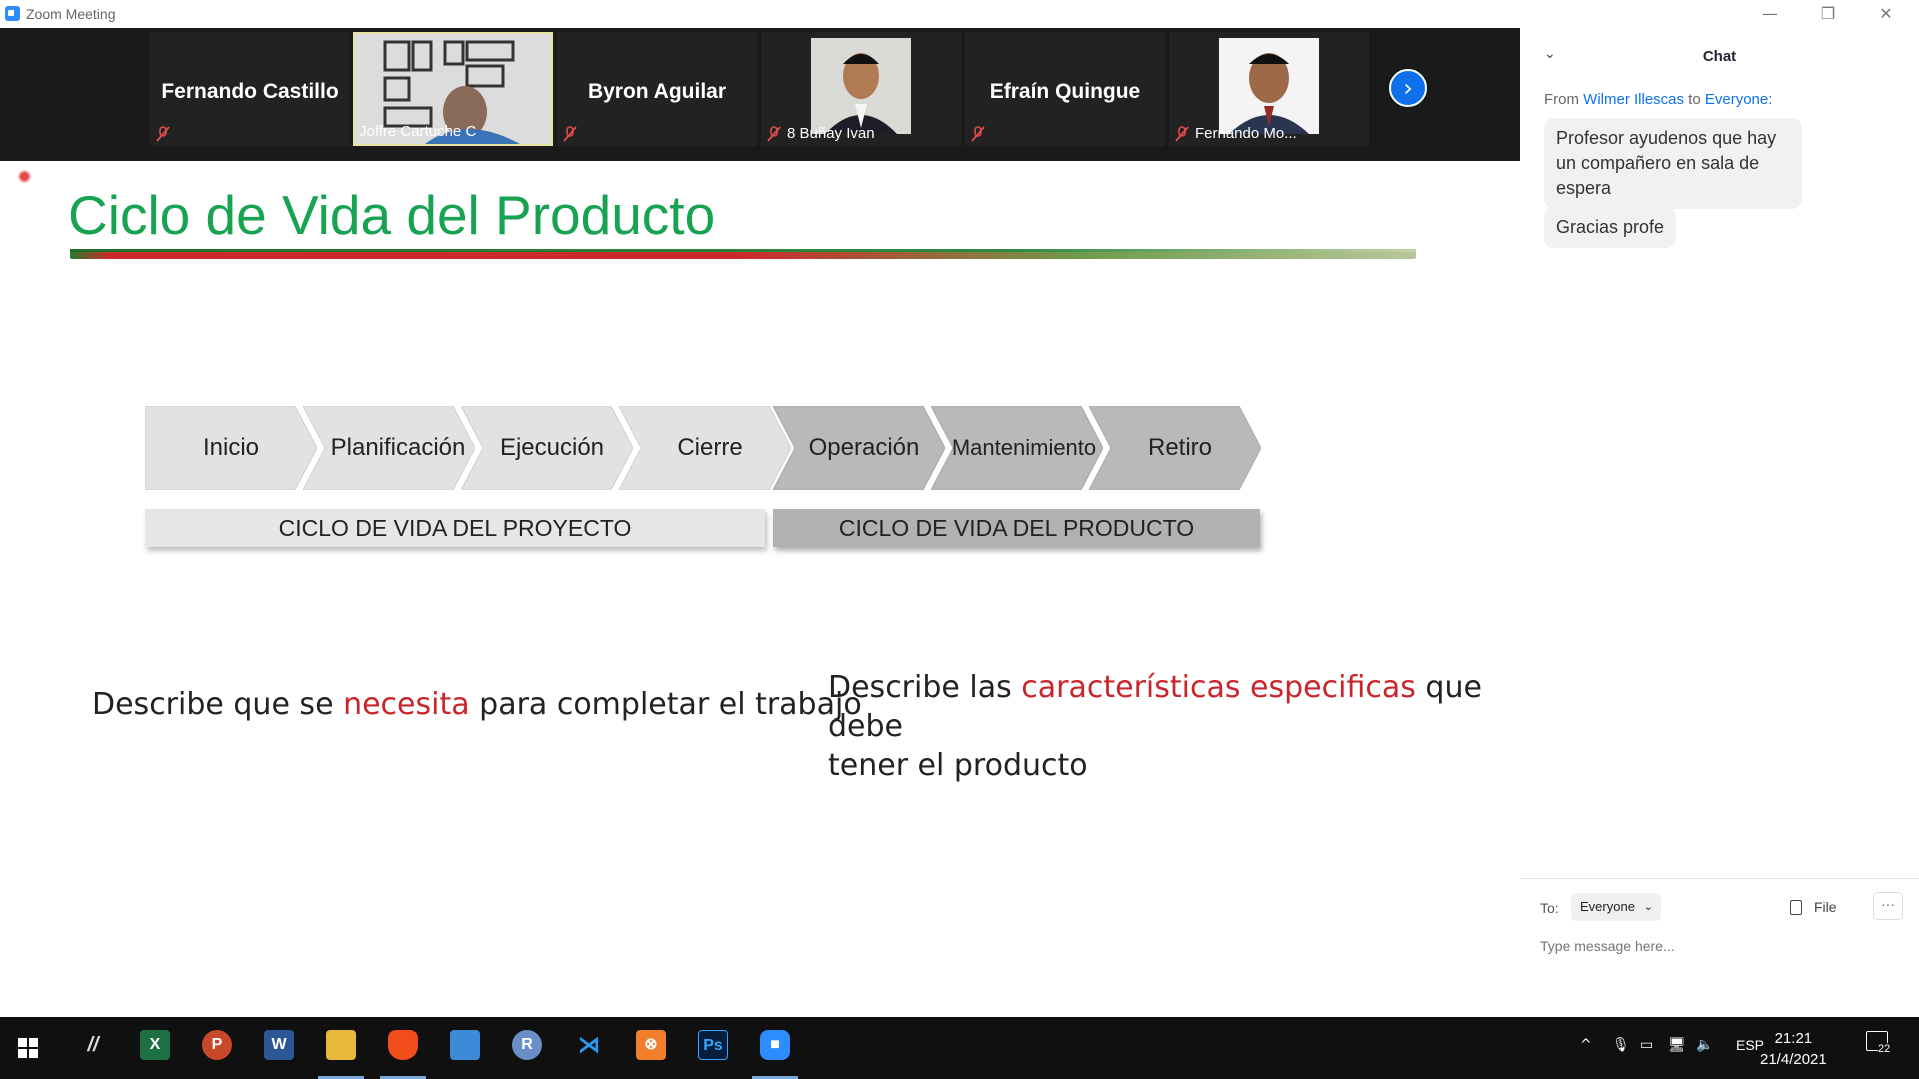 Image resolution: width=1919 pixels, height=1079 pixels. What do you see at coordinates (155, 1045) in the screenshot?
I see `excel-icon: X` at bounding box center [155, 1045].